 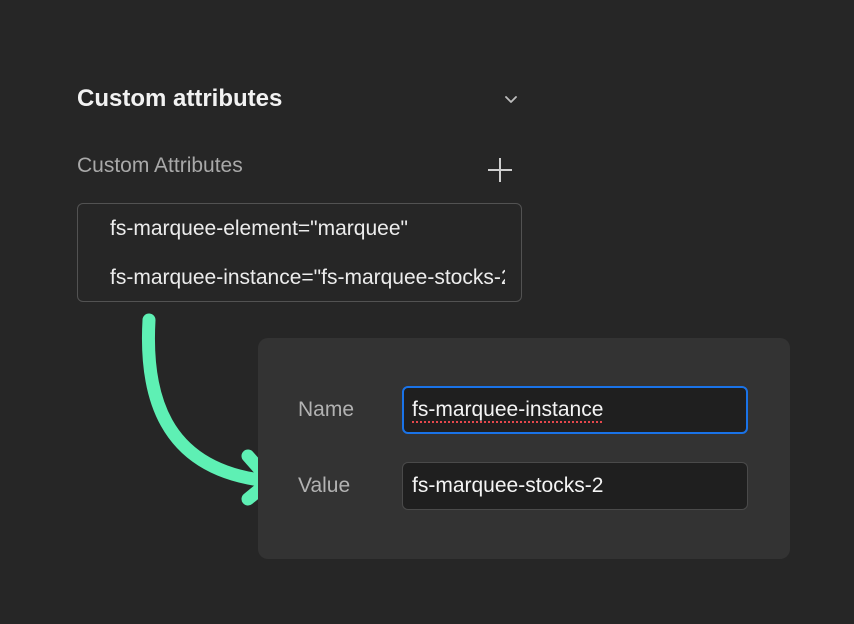 I want to click on name-label: Name, so click(x=326, y=409).